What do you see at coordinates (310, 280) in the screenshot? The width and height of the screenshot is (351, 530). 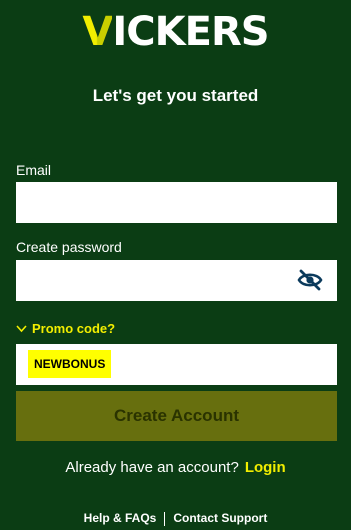 I see `eye-slash-icon` at bounding box center [310, 280].